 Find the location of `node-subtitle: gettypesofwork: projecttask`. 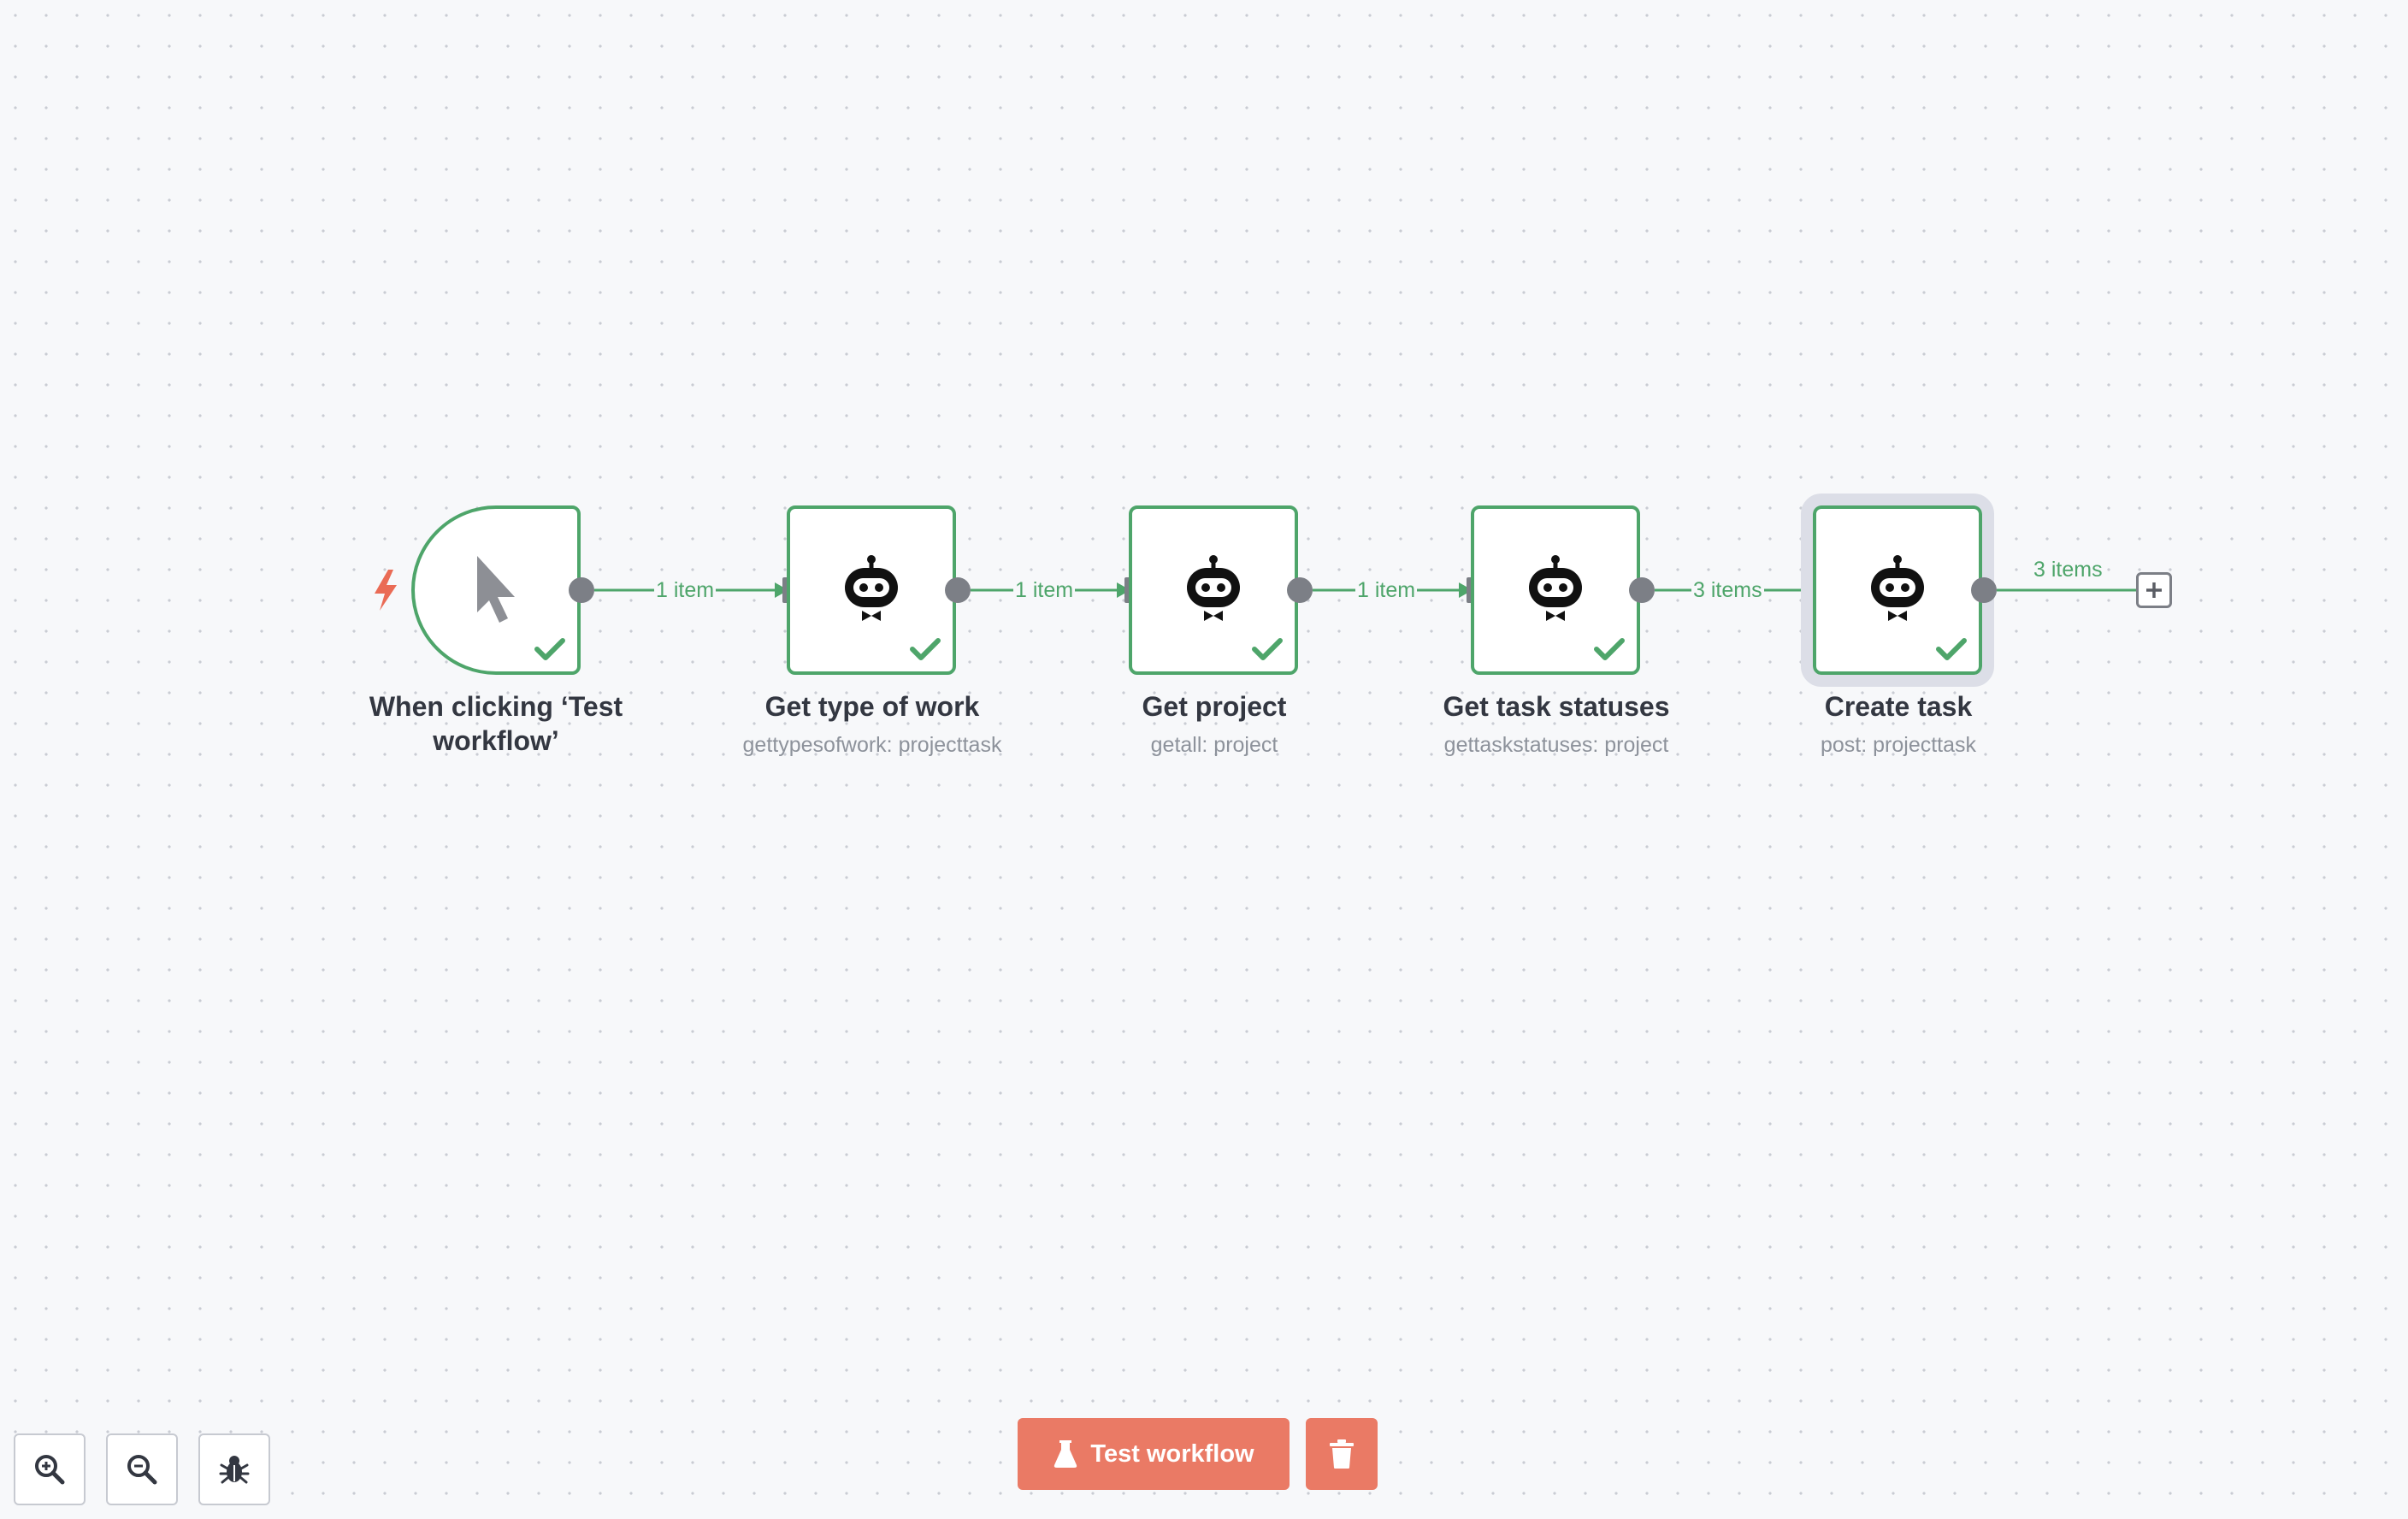

node-subtitle: gettypesofwork: projecttask is located at coordinates (872, 745).